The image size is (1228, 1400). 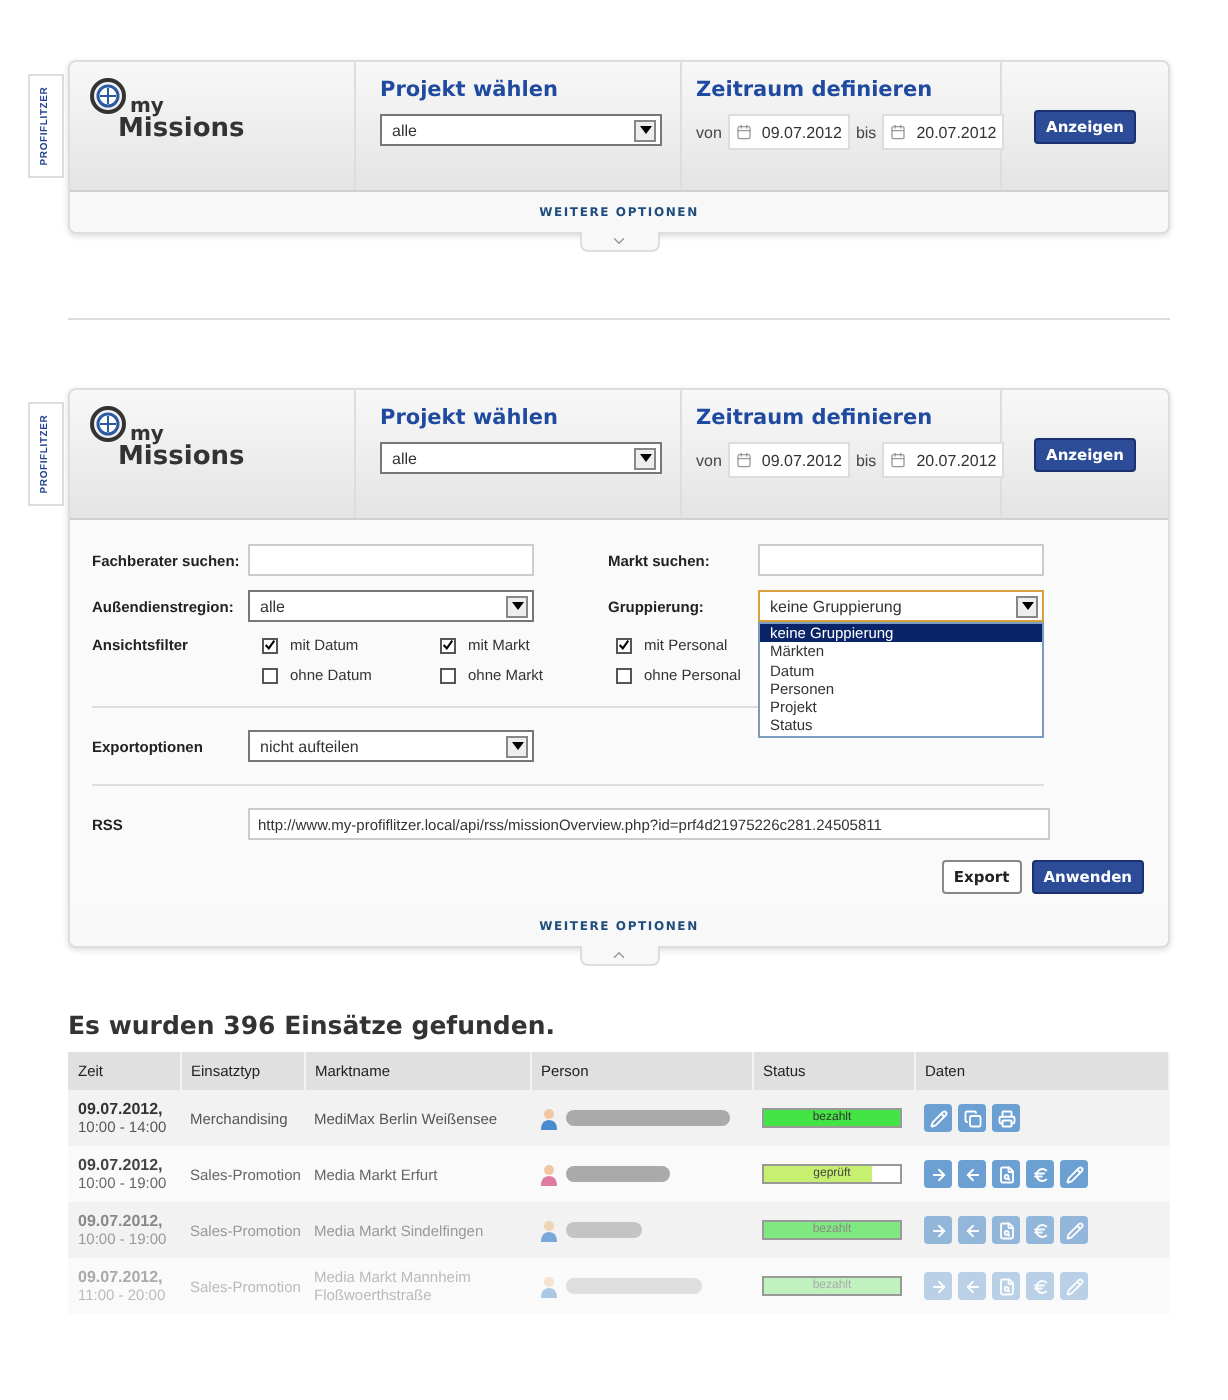 I want to click on copy-icon, so click(x=972, y=1118).